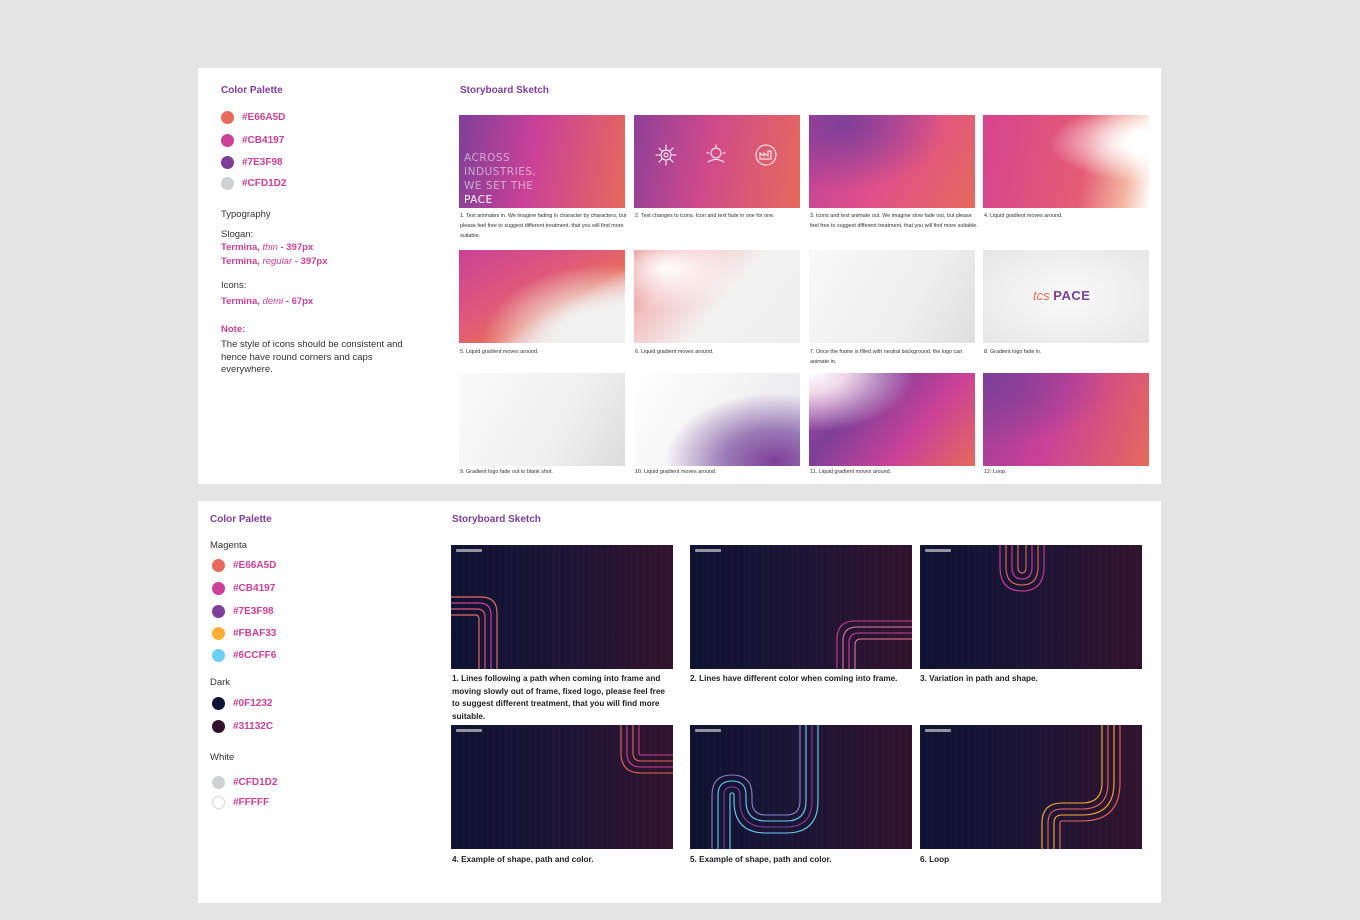 The width and height of the screenshot is (1360, 920). I want to click on slogan-font-thin: Termina, thin - 397px, so click(267, 247).